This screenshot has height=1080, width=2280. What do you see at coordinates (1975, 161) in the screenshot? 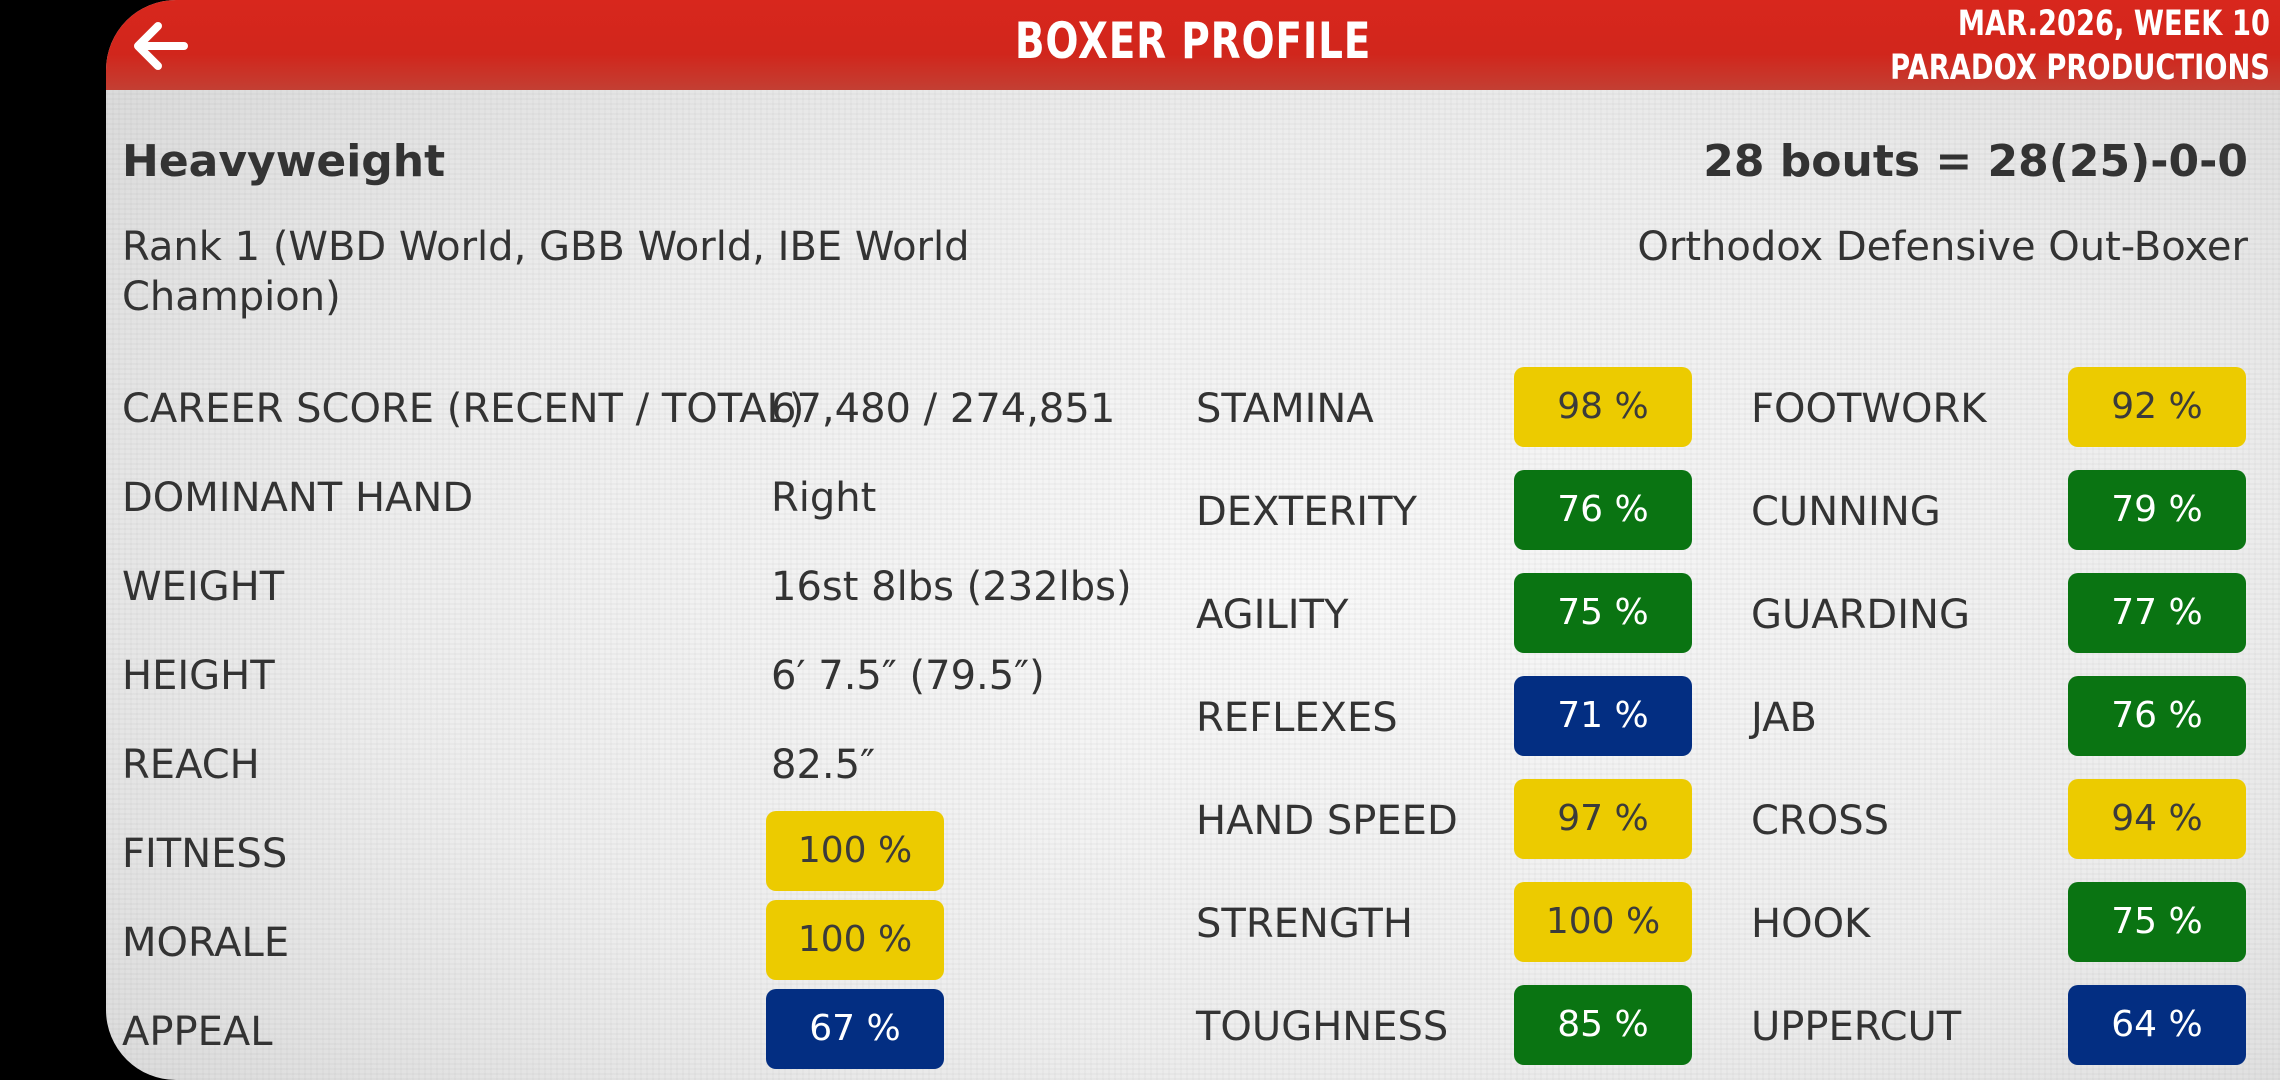
I see `fight-record: 28 bouts = 28(25)-0-0` at bounding box center [1975, 161].